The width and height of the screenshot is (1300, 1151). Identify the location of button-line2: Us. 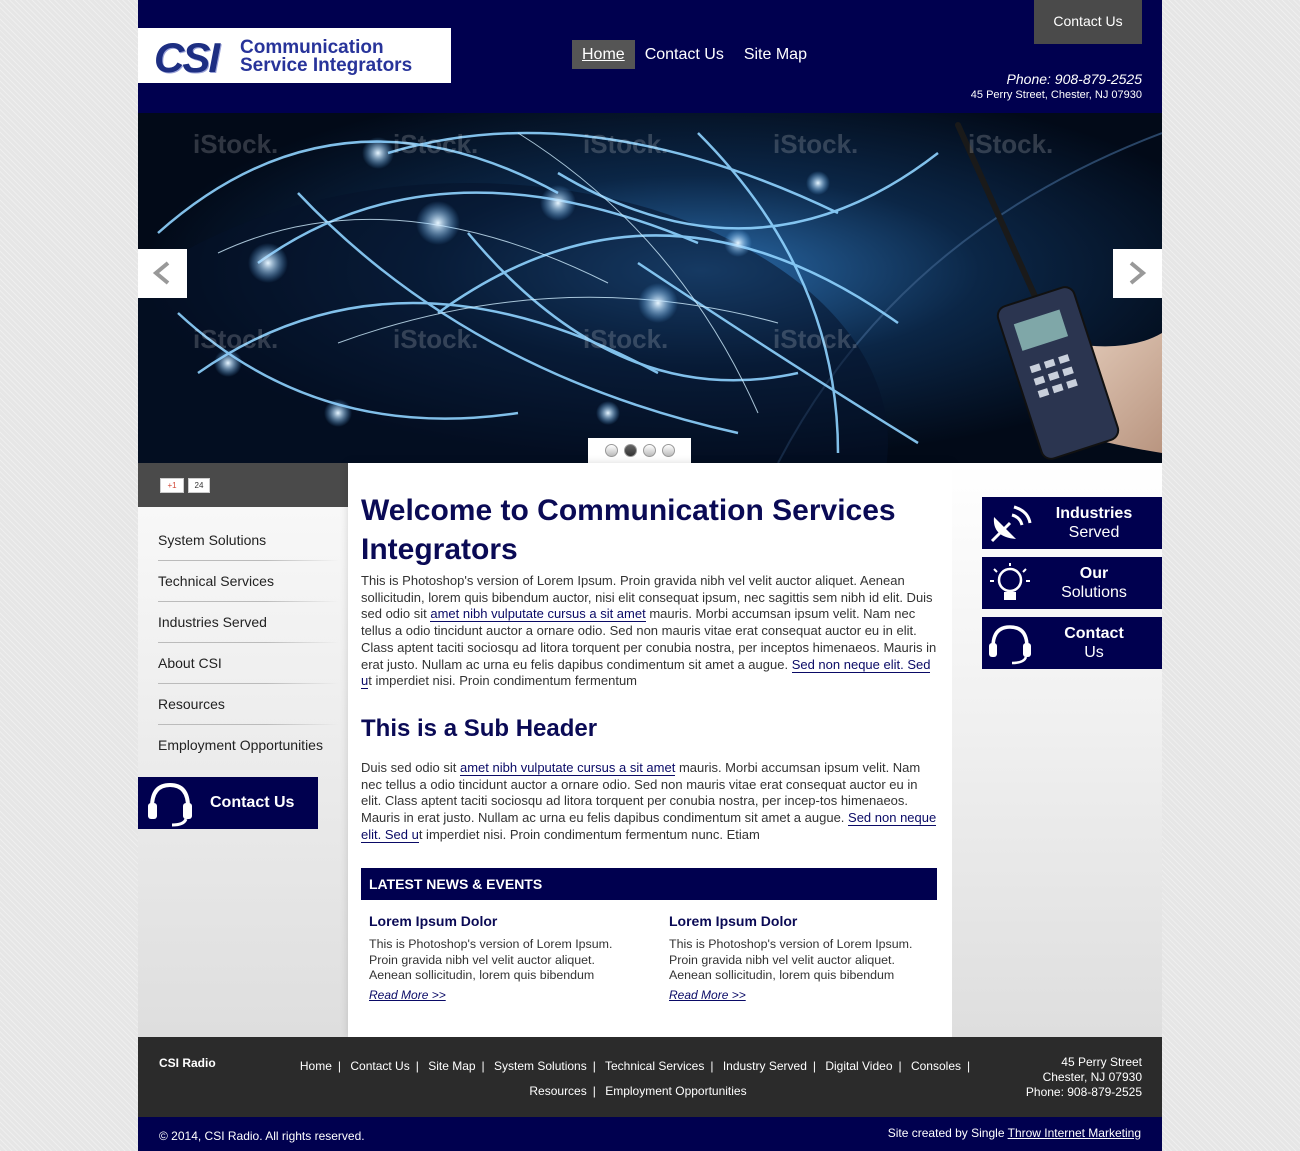
(1094, 652).